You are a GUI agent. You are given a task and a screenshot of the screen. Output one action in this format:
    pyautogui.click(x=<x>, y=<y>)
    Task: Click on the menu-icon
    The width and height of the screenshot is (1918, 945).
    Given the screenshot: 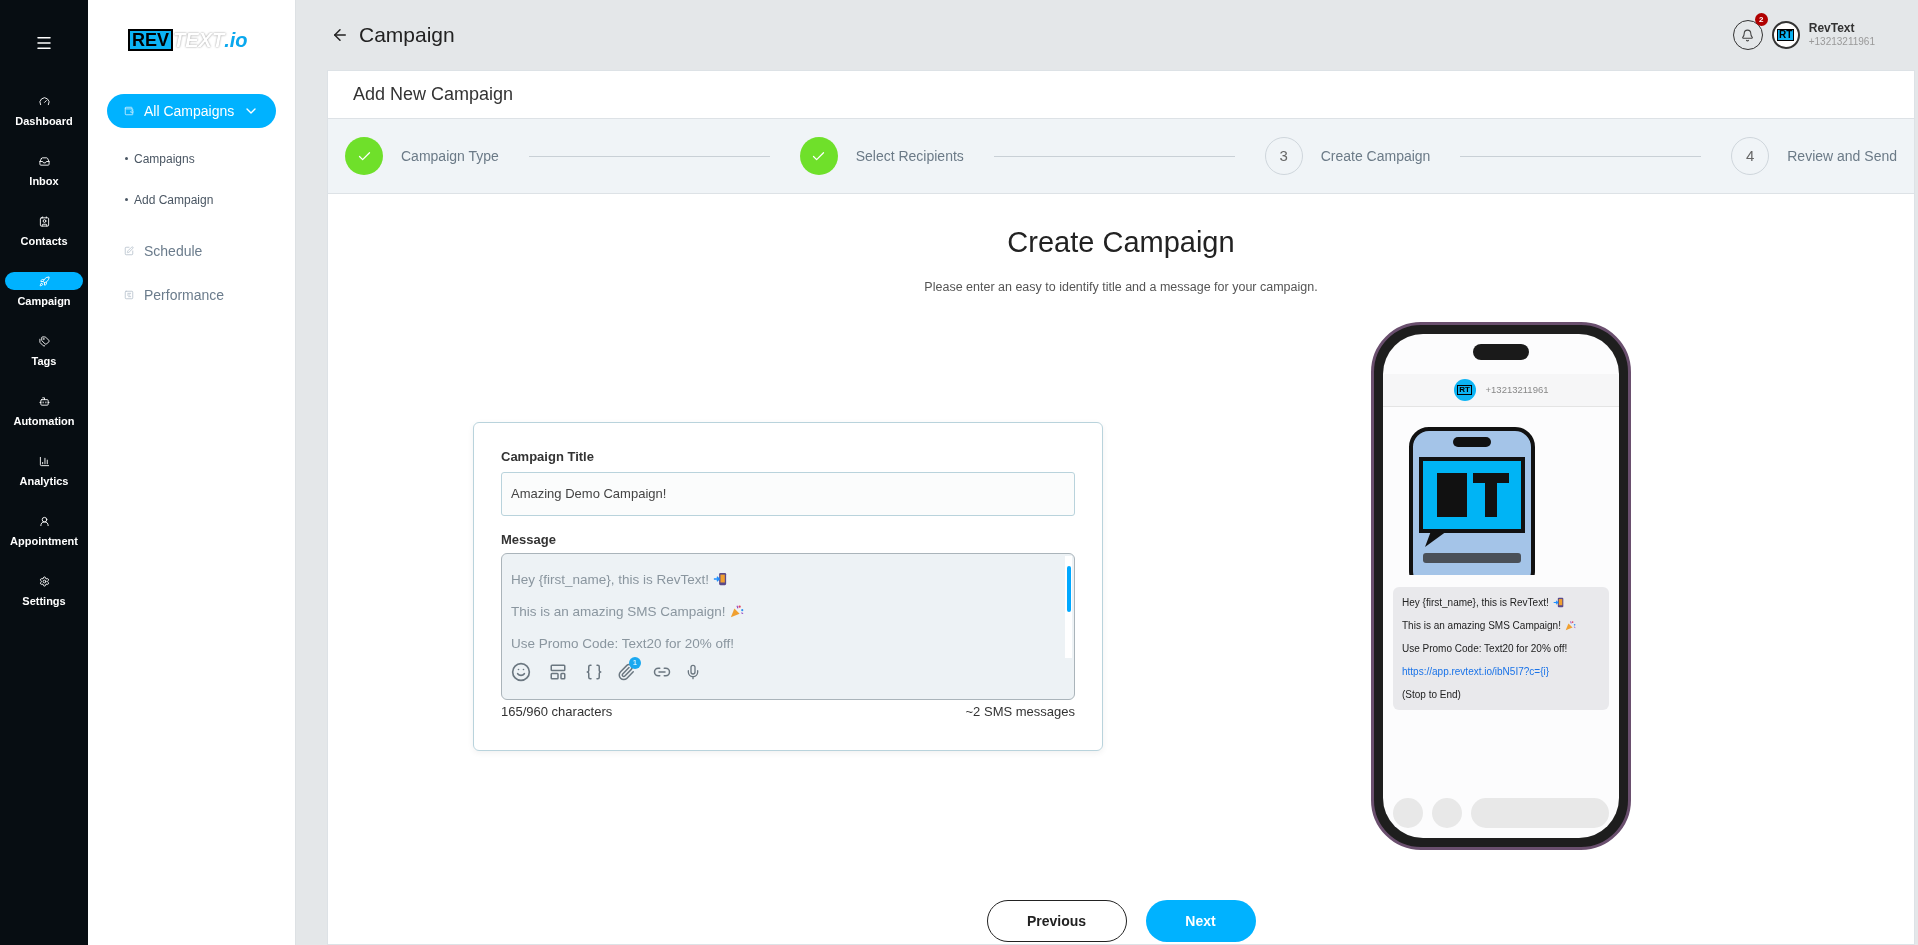 What is the action you would take?
    pyautogui.click(x=44, y=43)
    